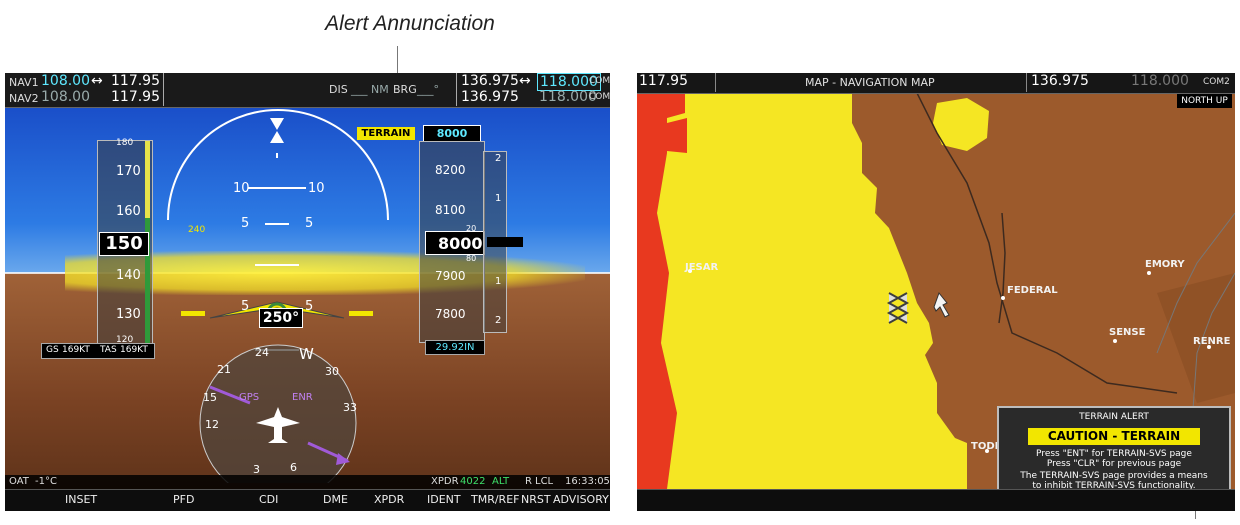 This screenshot has width=1240, height=525. Describe the element at coordinates (19, 481) in the screenshot. I see `oat-label: OAT` at that location.